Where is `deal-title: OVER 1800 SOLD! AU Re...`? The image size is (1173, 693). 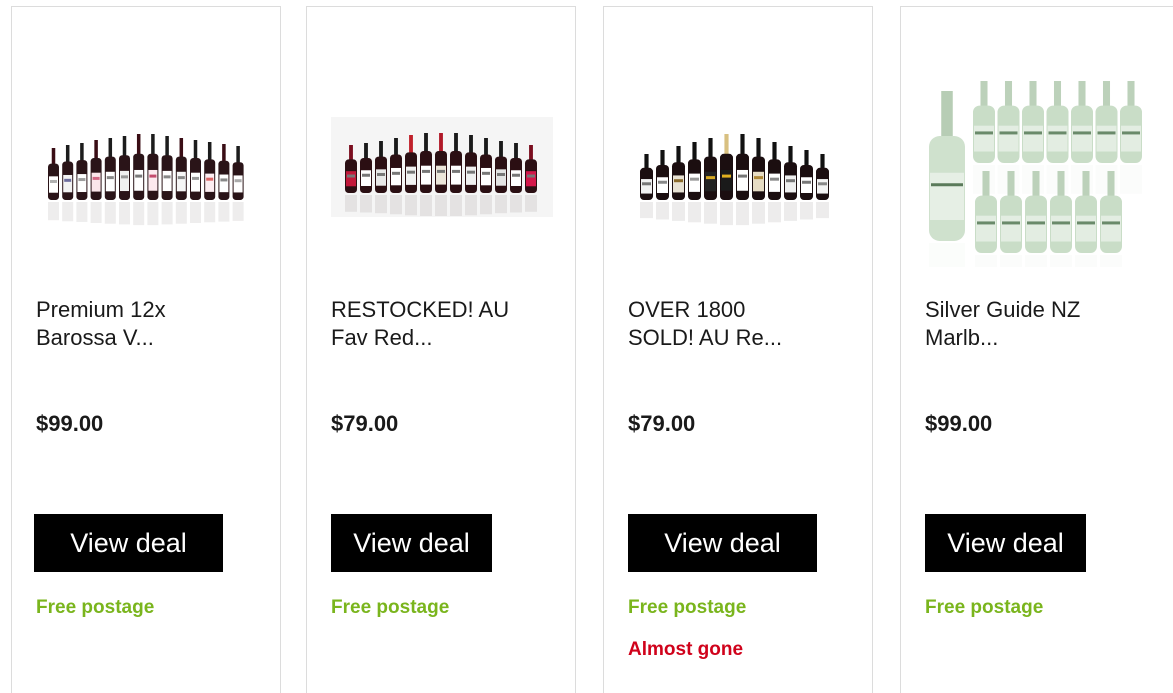
deal-title: OVER 1800 SOLD! AU Re... is located at coordinates (743, 324).